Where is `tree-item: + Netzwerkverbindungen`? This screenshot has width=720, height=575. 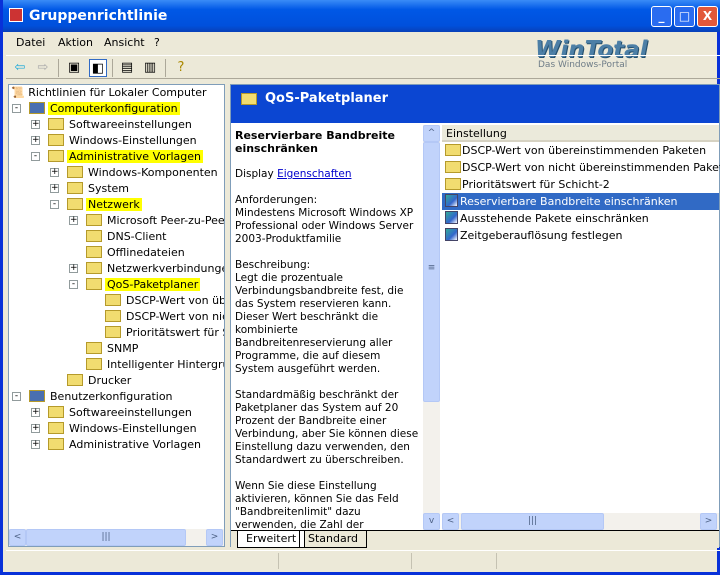 tree-item: + Netzwerkverbindungen is located at coordinates (146, 269).